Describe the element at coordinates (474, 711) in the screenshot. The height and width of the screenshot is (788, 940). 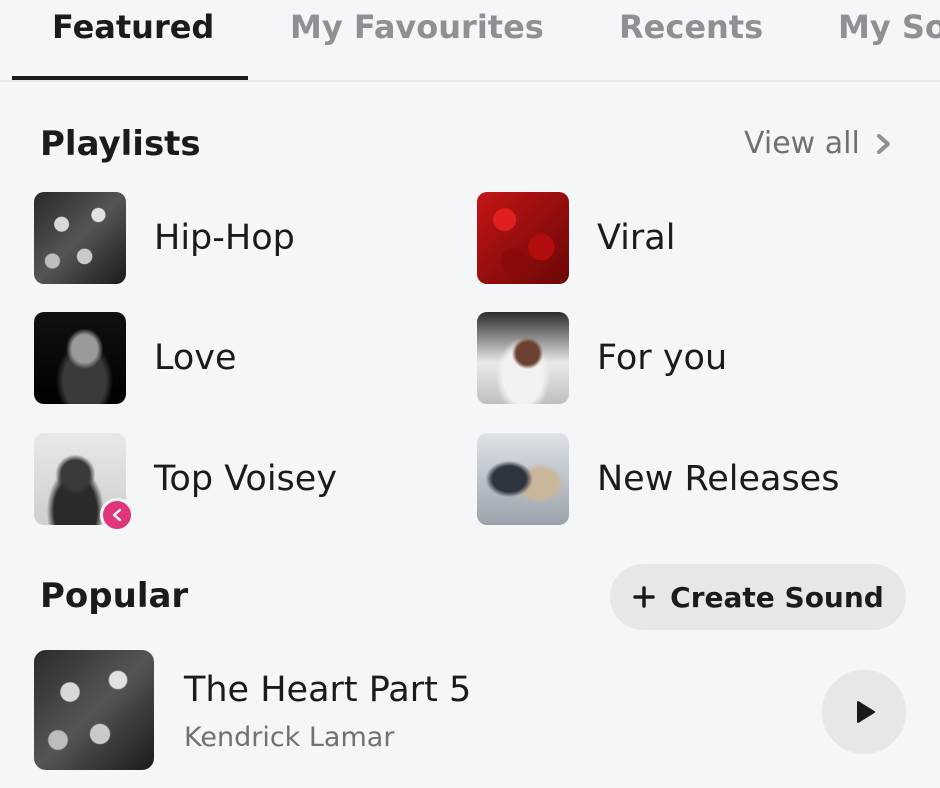
I see `track-row: The Heart Part 5 Kendrick Lamar` at that location.